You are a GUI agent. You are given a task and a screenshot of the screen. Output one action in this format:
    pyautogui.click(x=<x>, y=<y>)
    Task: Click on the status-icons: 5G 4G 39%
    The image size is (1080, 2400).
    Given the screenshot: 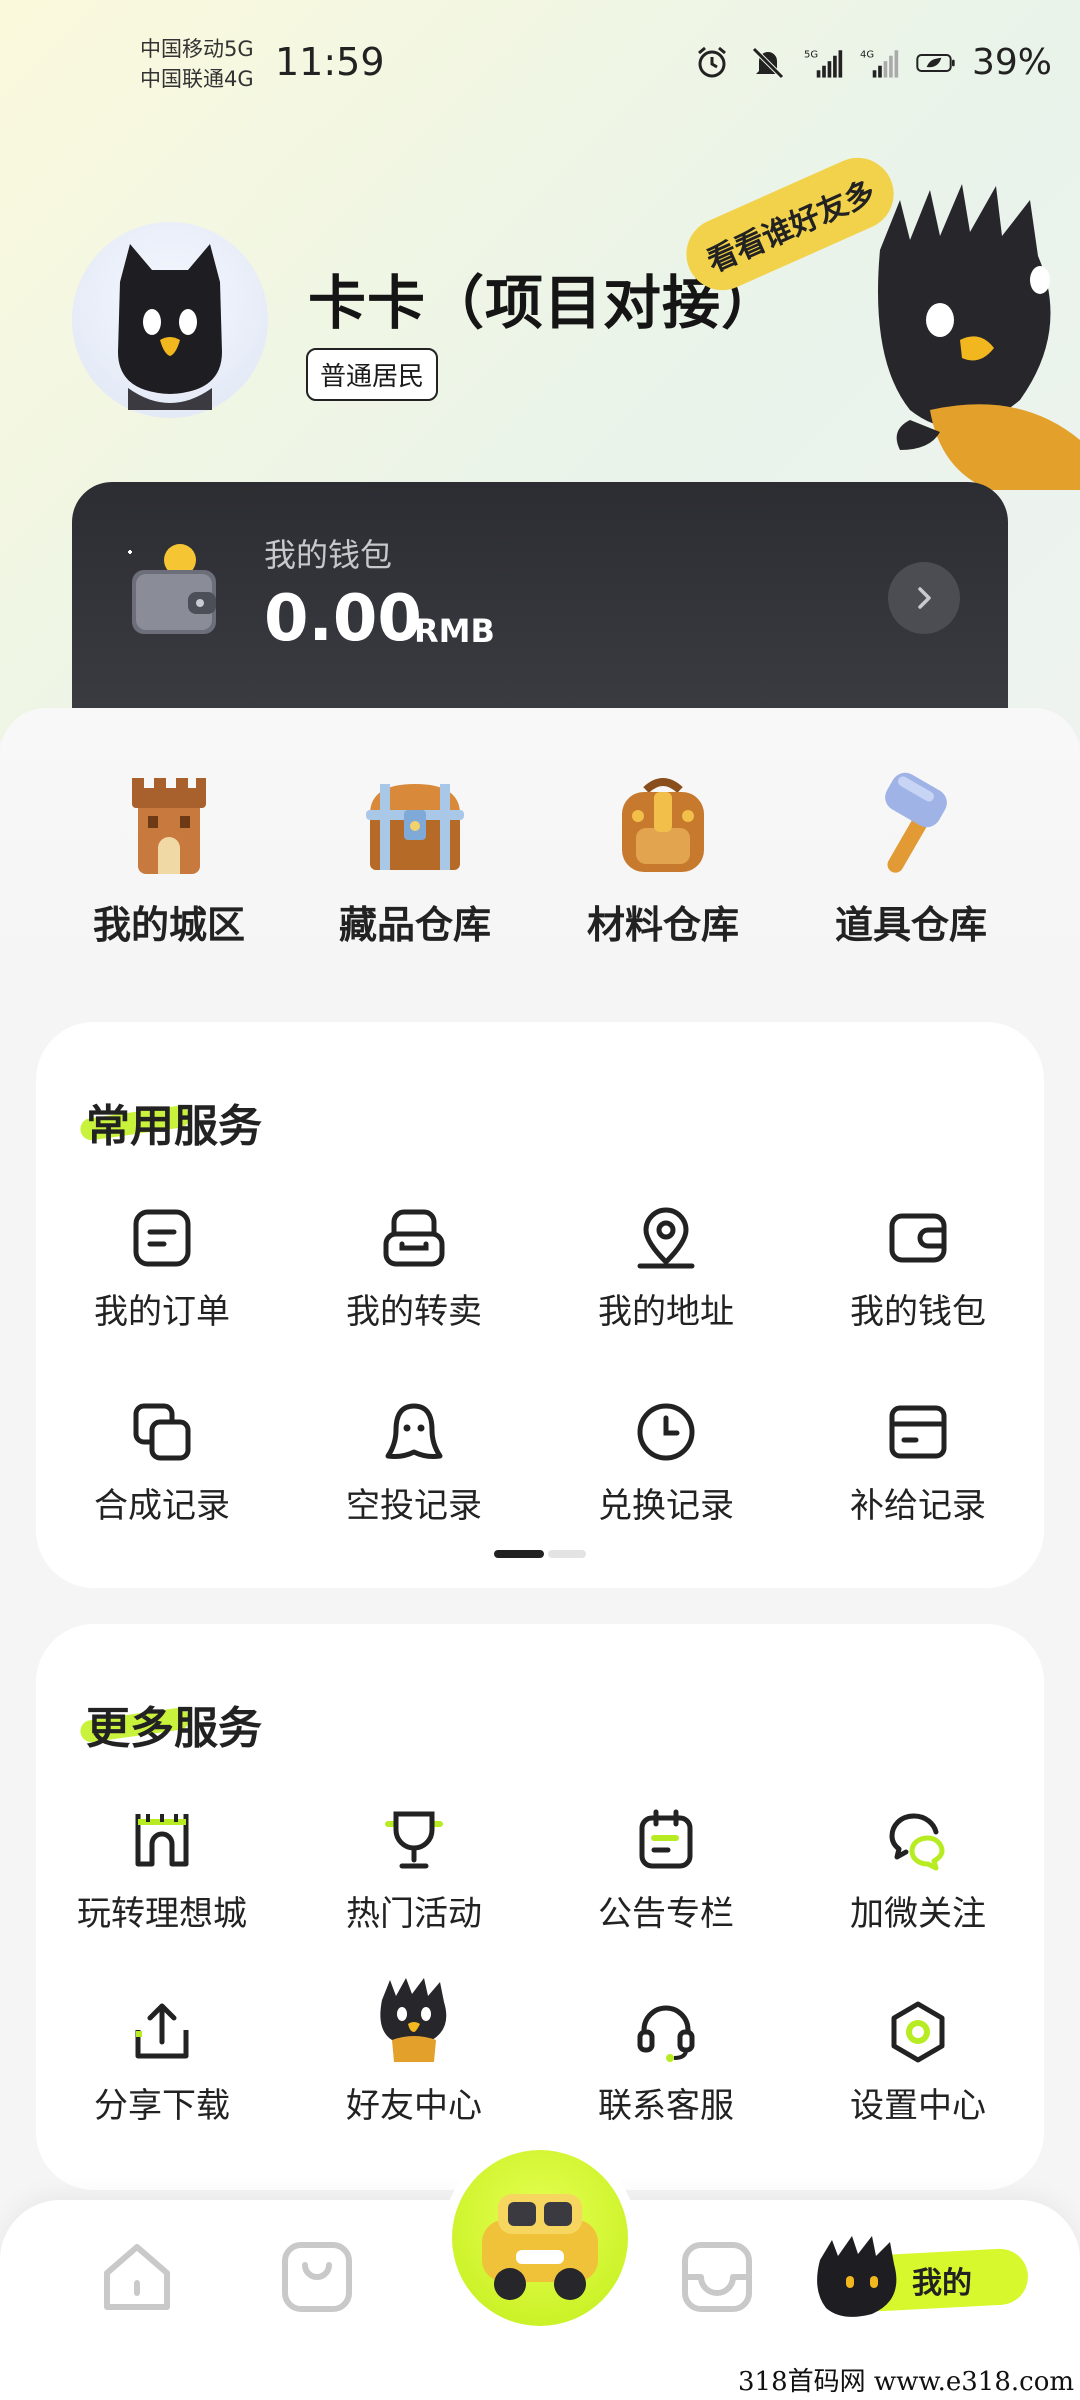 What is the action you would take?
    pyautogui.click(x=872, y=62)
    